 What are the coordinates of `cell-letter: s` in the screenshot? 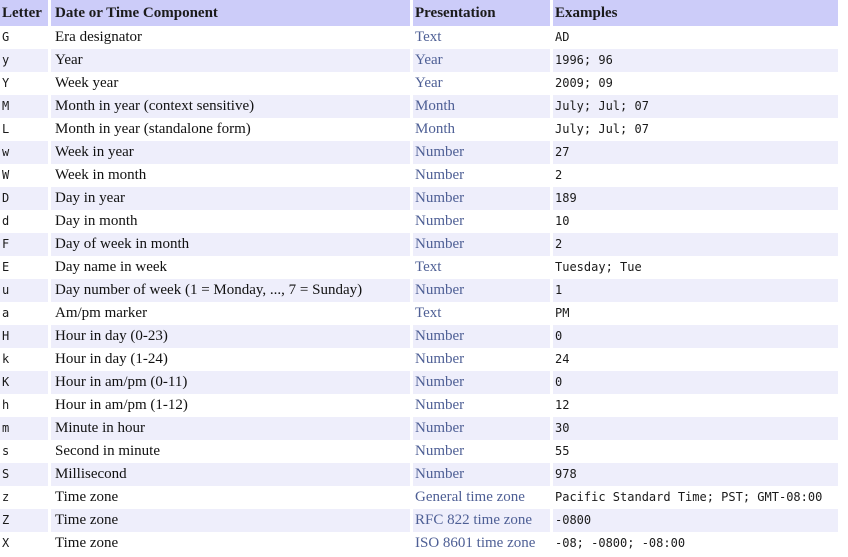 It's located at (25, 451).